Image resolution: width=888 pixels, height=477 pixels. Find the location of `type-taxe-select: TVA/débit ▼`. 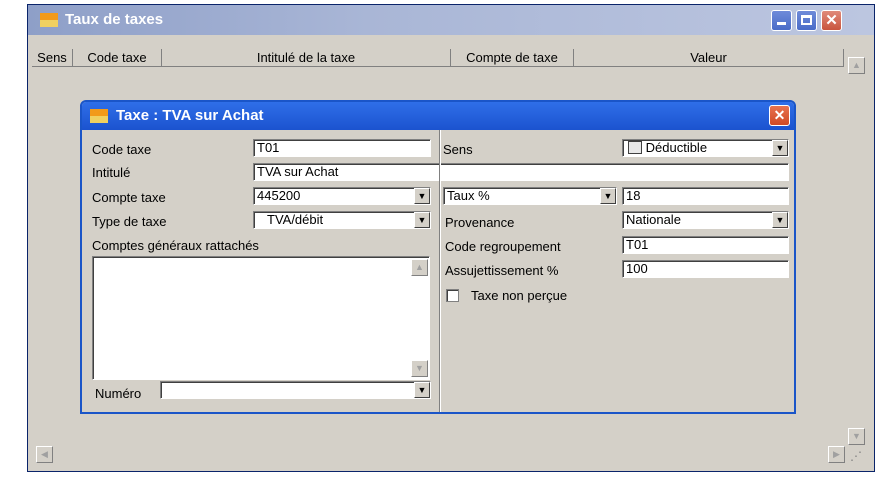

type-taxe-select: TVA/débit ▼ is located at coordinates (342, 220).